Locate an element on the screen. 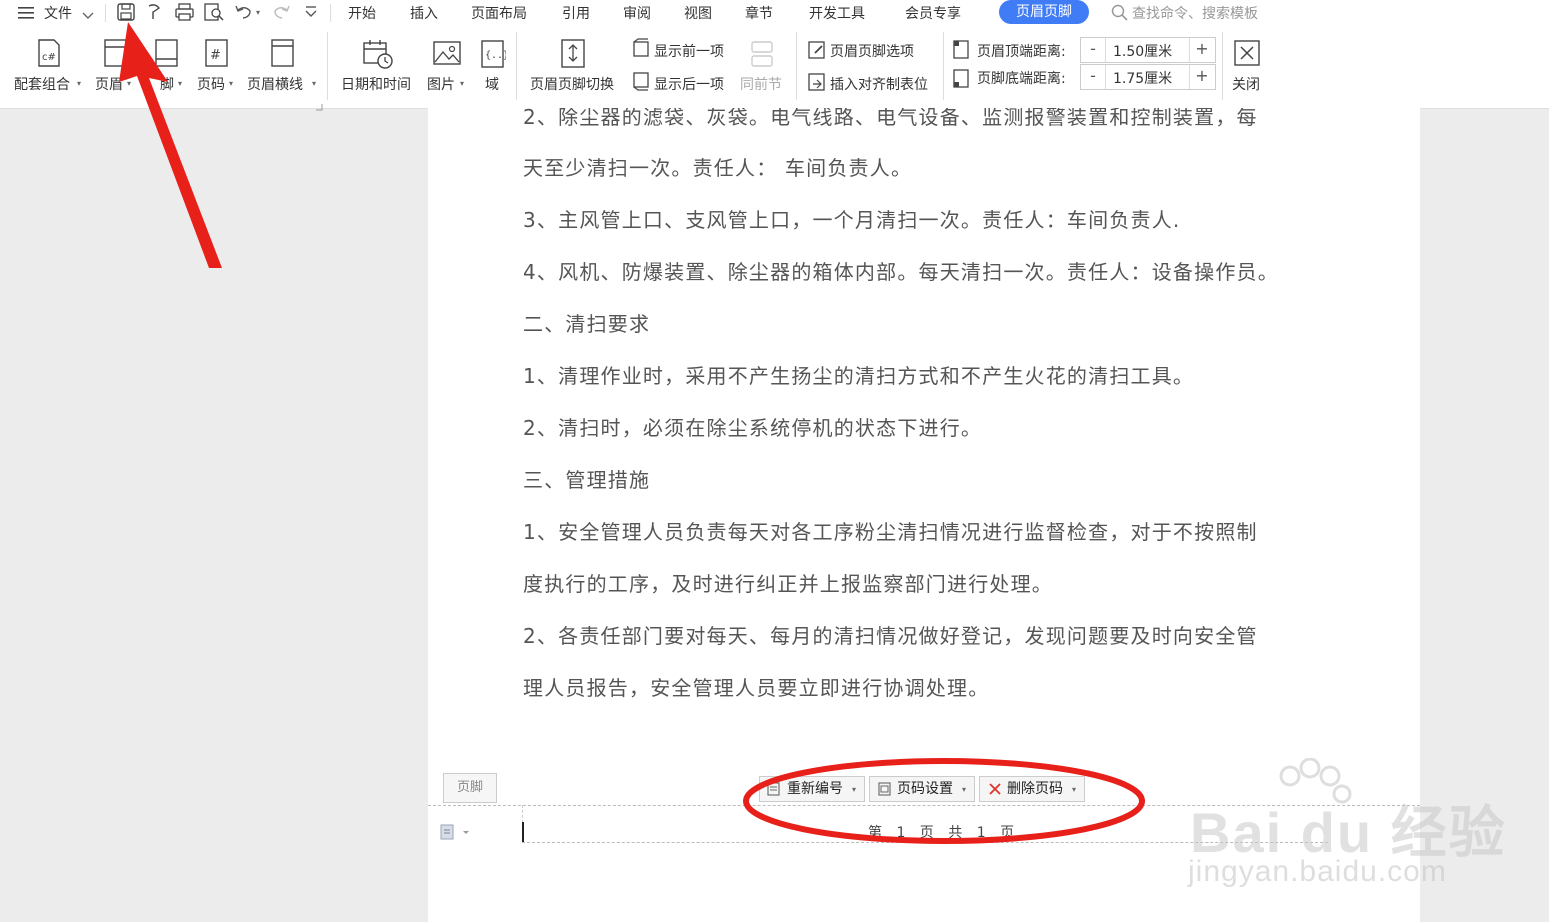 This screenshot has width=1549, height=922. field-icon: {..} is located at coordinates (494, 56).